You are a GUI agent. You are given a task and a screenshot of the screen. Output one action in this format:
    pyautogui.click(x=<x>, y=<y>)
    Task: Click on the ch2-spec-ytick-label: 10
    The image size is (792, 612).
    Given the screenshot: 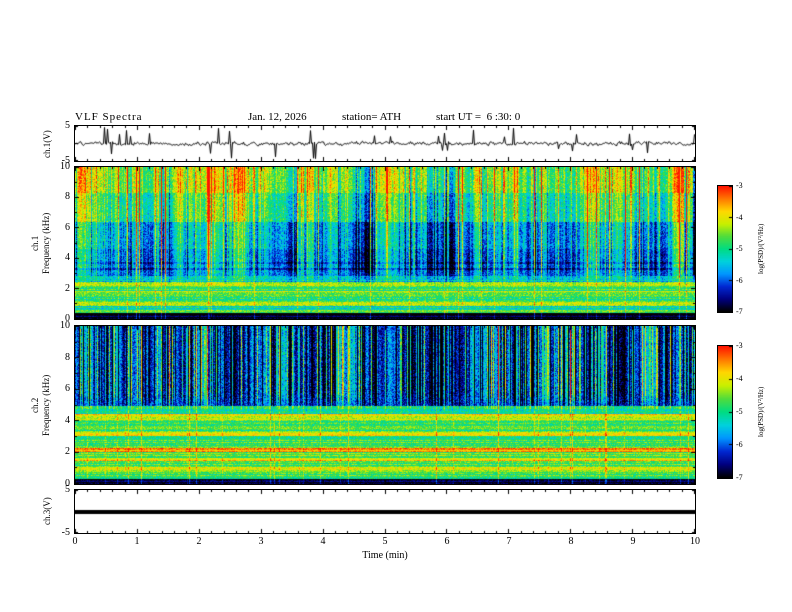 What is the action you would take?
    pyautogui.click(x=65, y=325)
    